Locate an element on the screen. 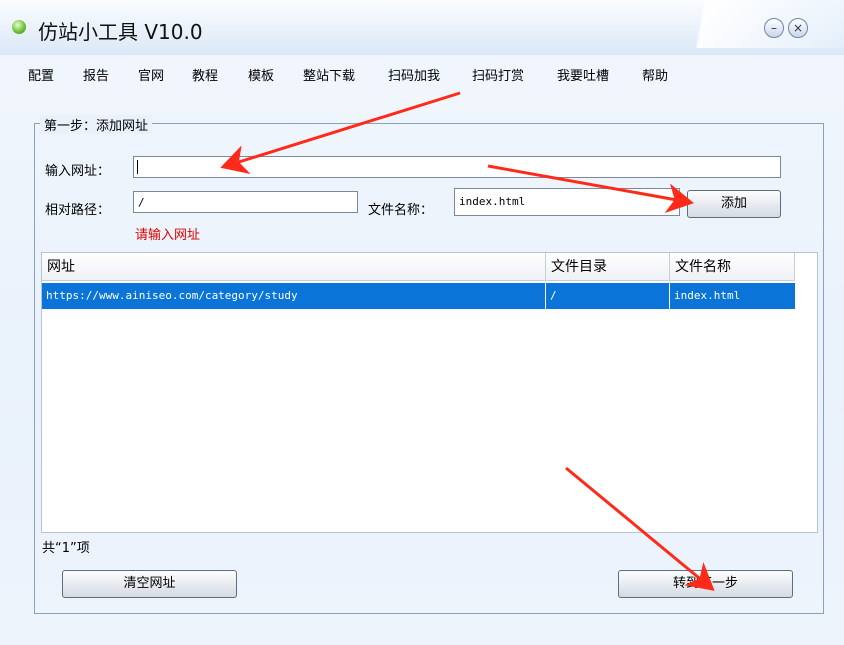 This screenshot has width=844, height=645. menu-site-download: 整站下载 is located at coordinates (329, 74).